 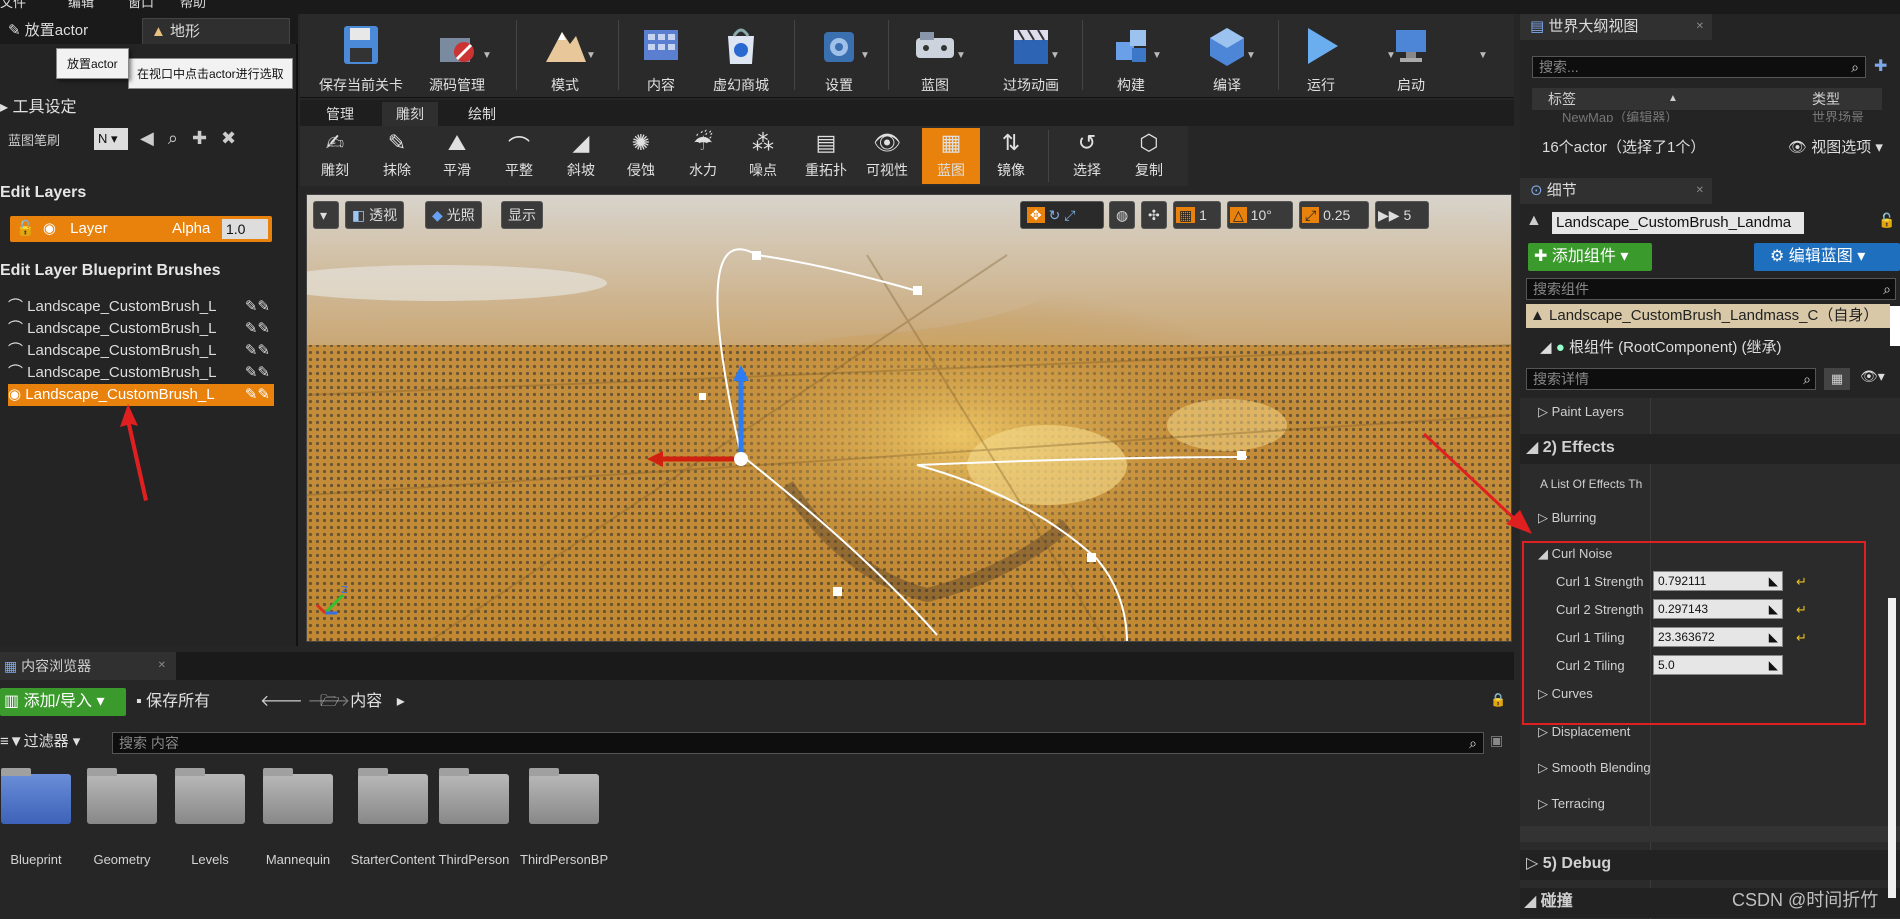 What do you see at coordinates (1227, 57) in the screenshot?
I see `compile-button: 编译` at bounding box center [1227, 57].